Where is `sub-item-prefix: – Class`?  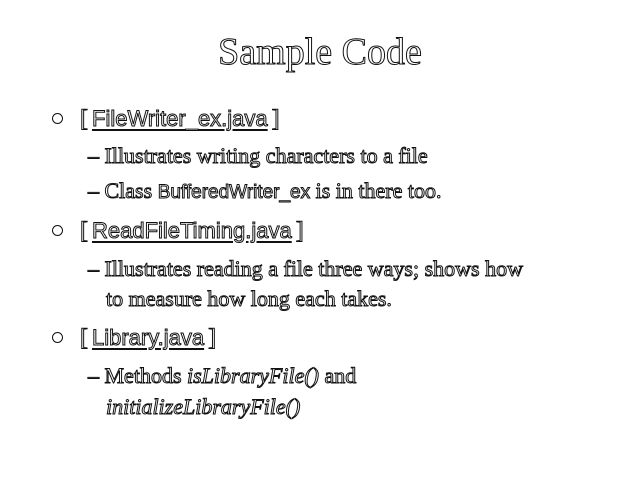 sub-item-prefix: – Class is located at coordinates (123, 191).